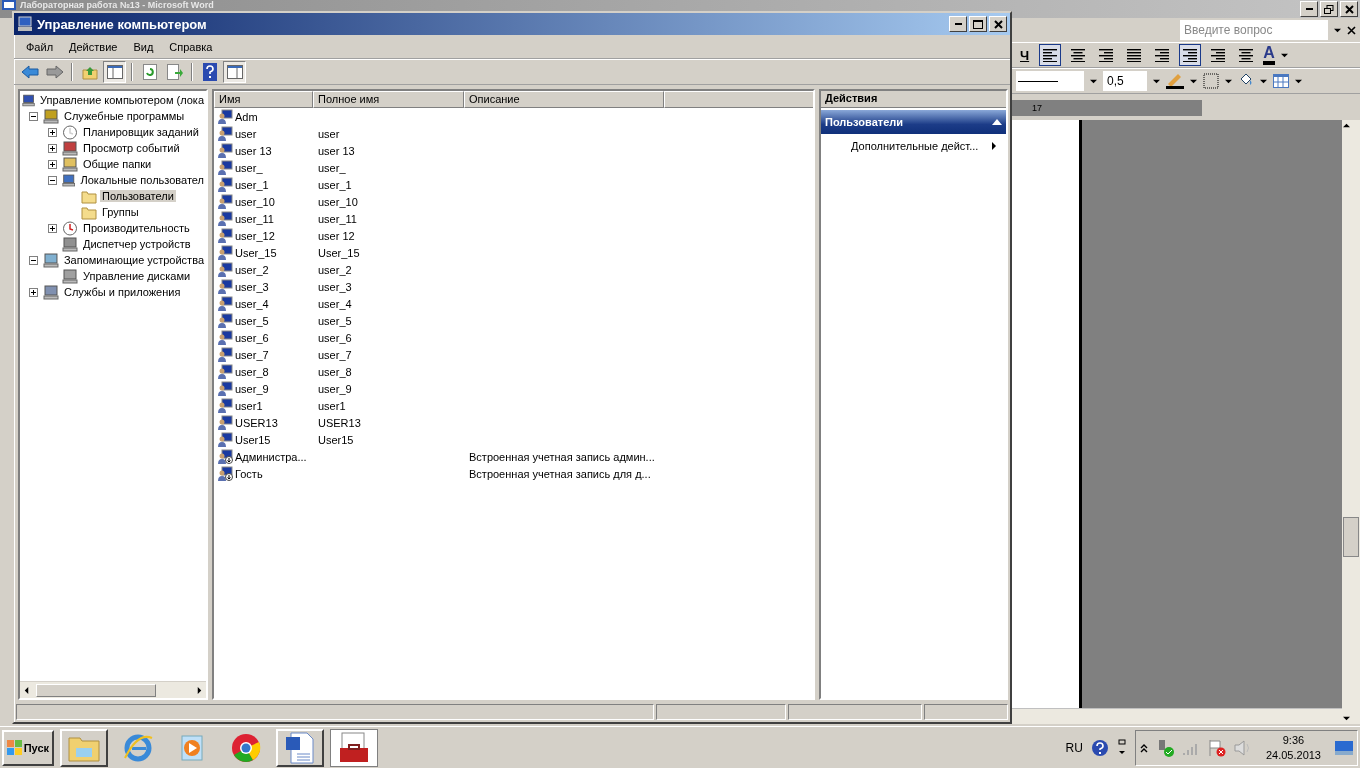  Describe the element at coordinates (251, 320) in the screenshot. I see `user-name: user_5` at that location.